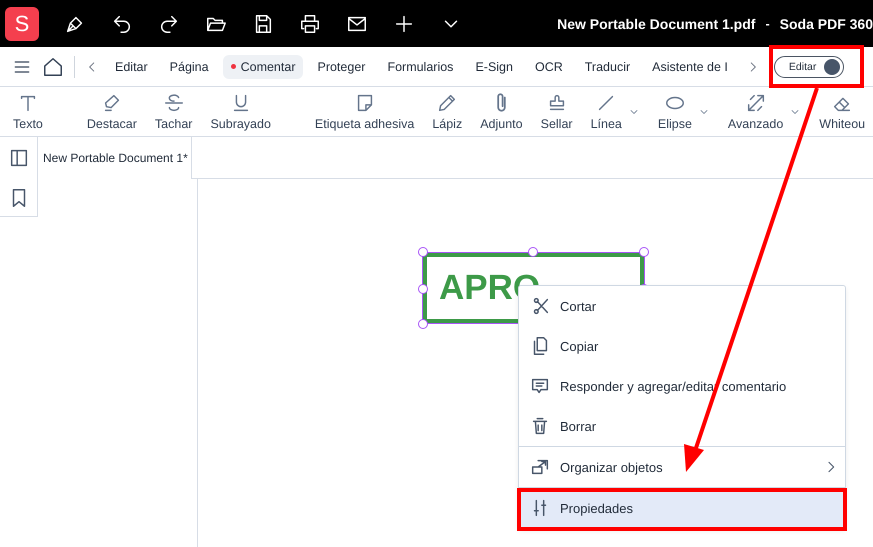  I want to click on window-title: New Portable Document 1.pdf, so click(656, 24).